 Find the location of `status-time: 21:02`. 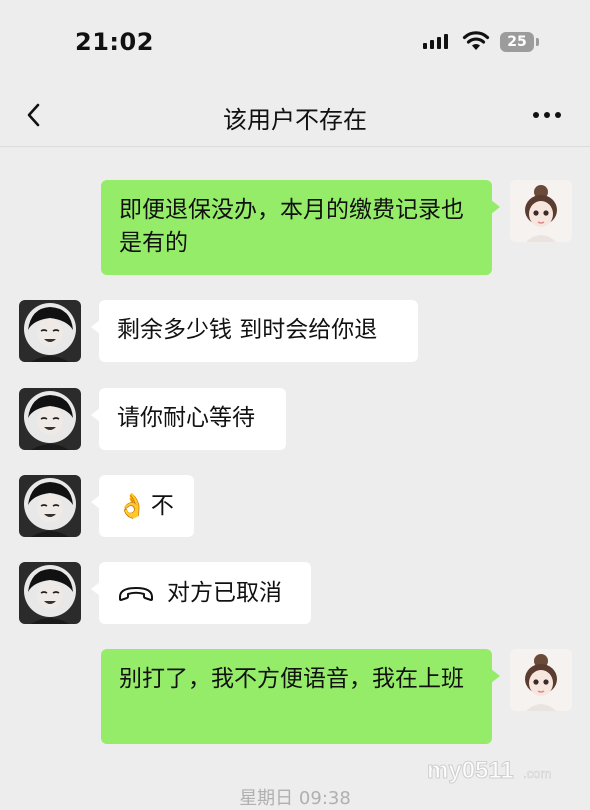

status-time: 21:02 is located at coordinates (114, 42).